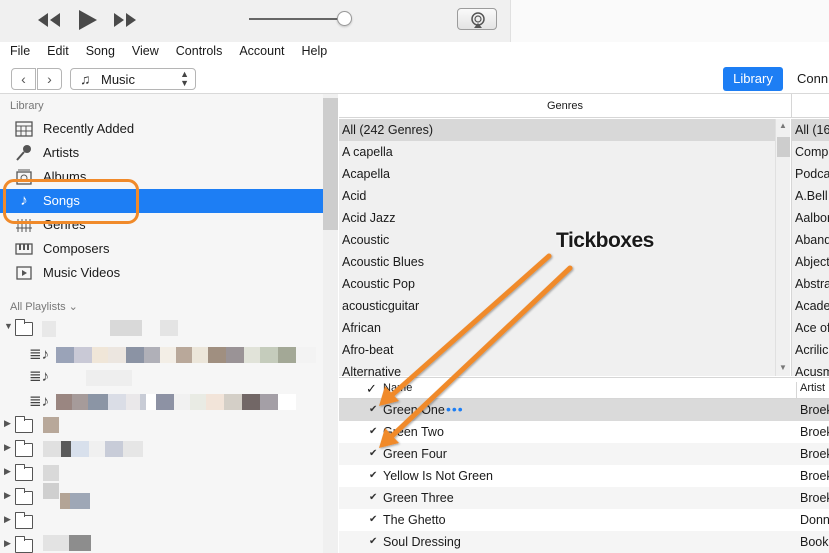  Describe the element at coordinates (297, 19) in the screenshot. I see `volume-slider` at that location.